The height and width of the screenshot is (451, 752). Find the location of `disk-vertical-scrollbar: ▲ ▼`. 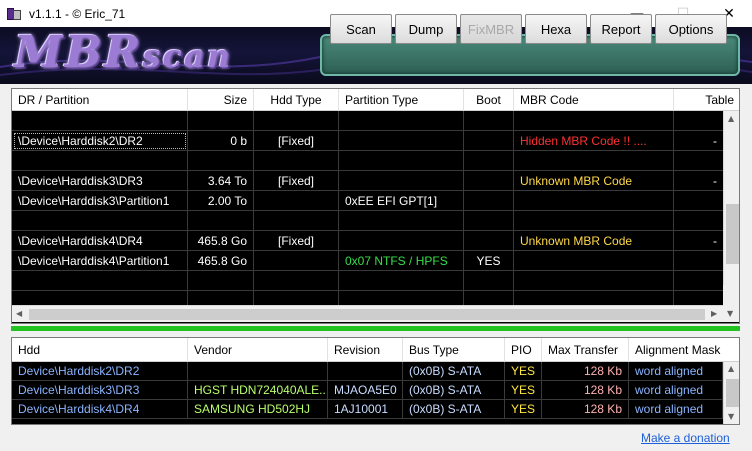

disk-vertical-scrollbar: ▲ ▼ is located at coordinates (731, 393).